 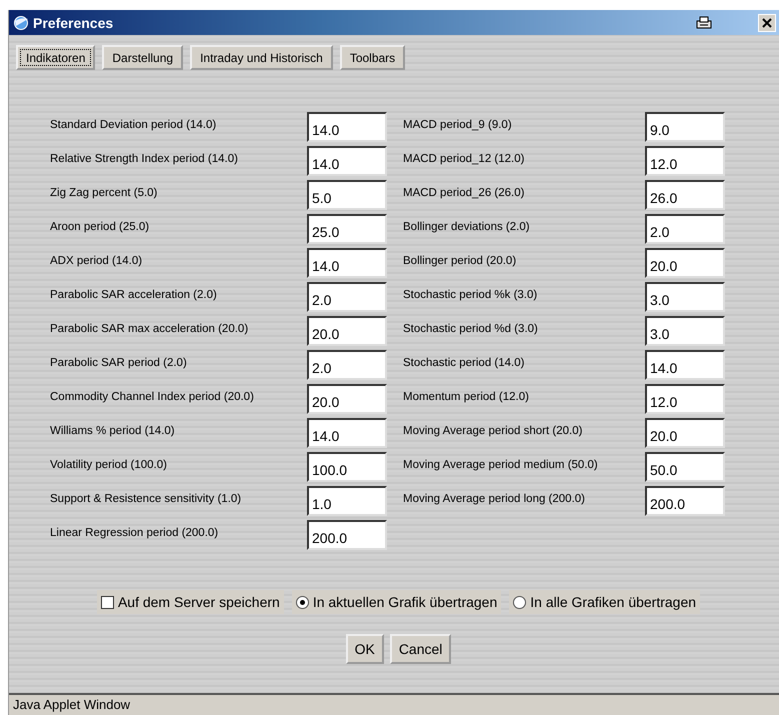 What do you see at coordinates (143, 57) in the screenshot?
I see `tab: Darstellung` at bounding box center [143, 57].